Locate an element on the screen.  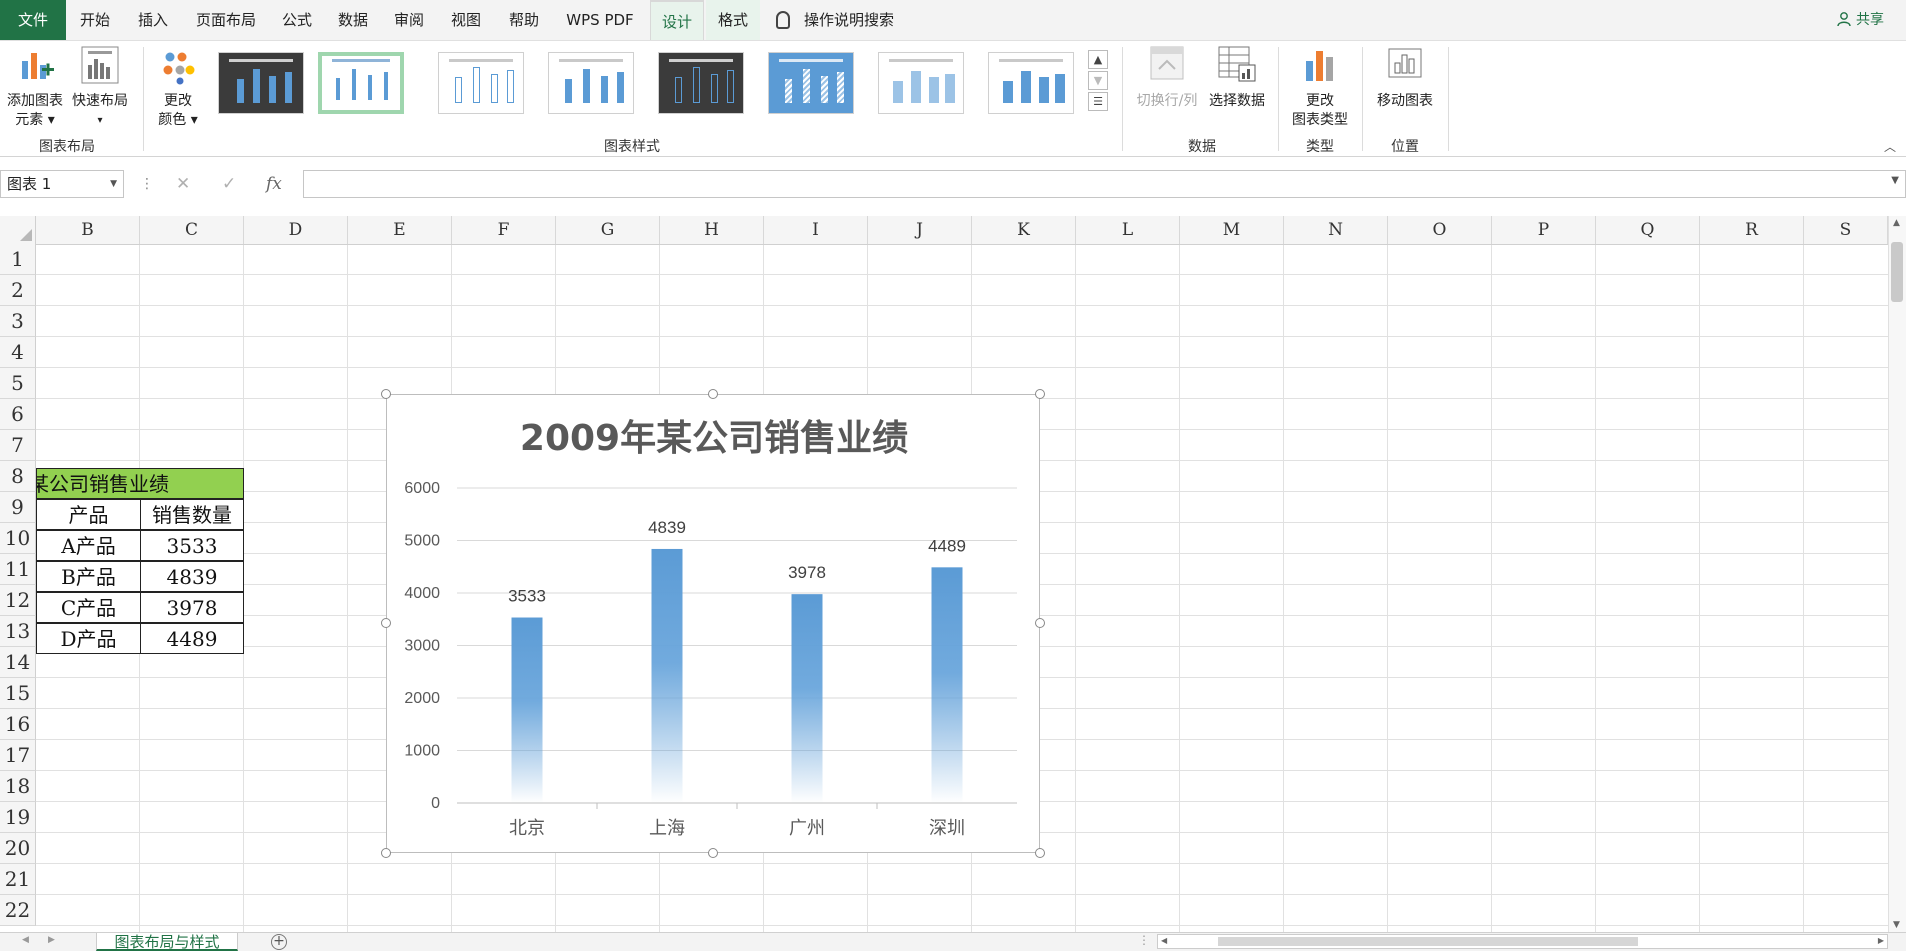
add-chart-element-button: 添加图表 元素 ▾ is located at coordinates (35, 88).